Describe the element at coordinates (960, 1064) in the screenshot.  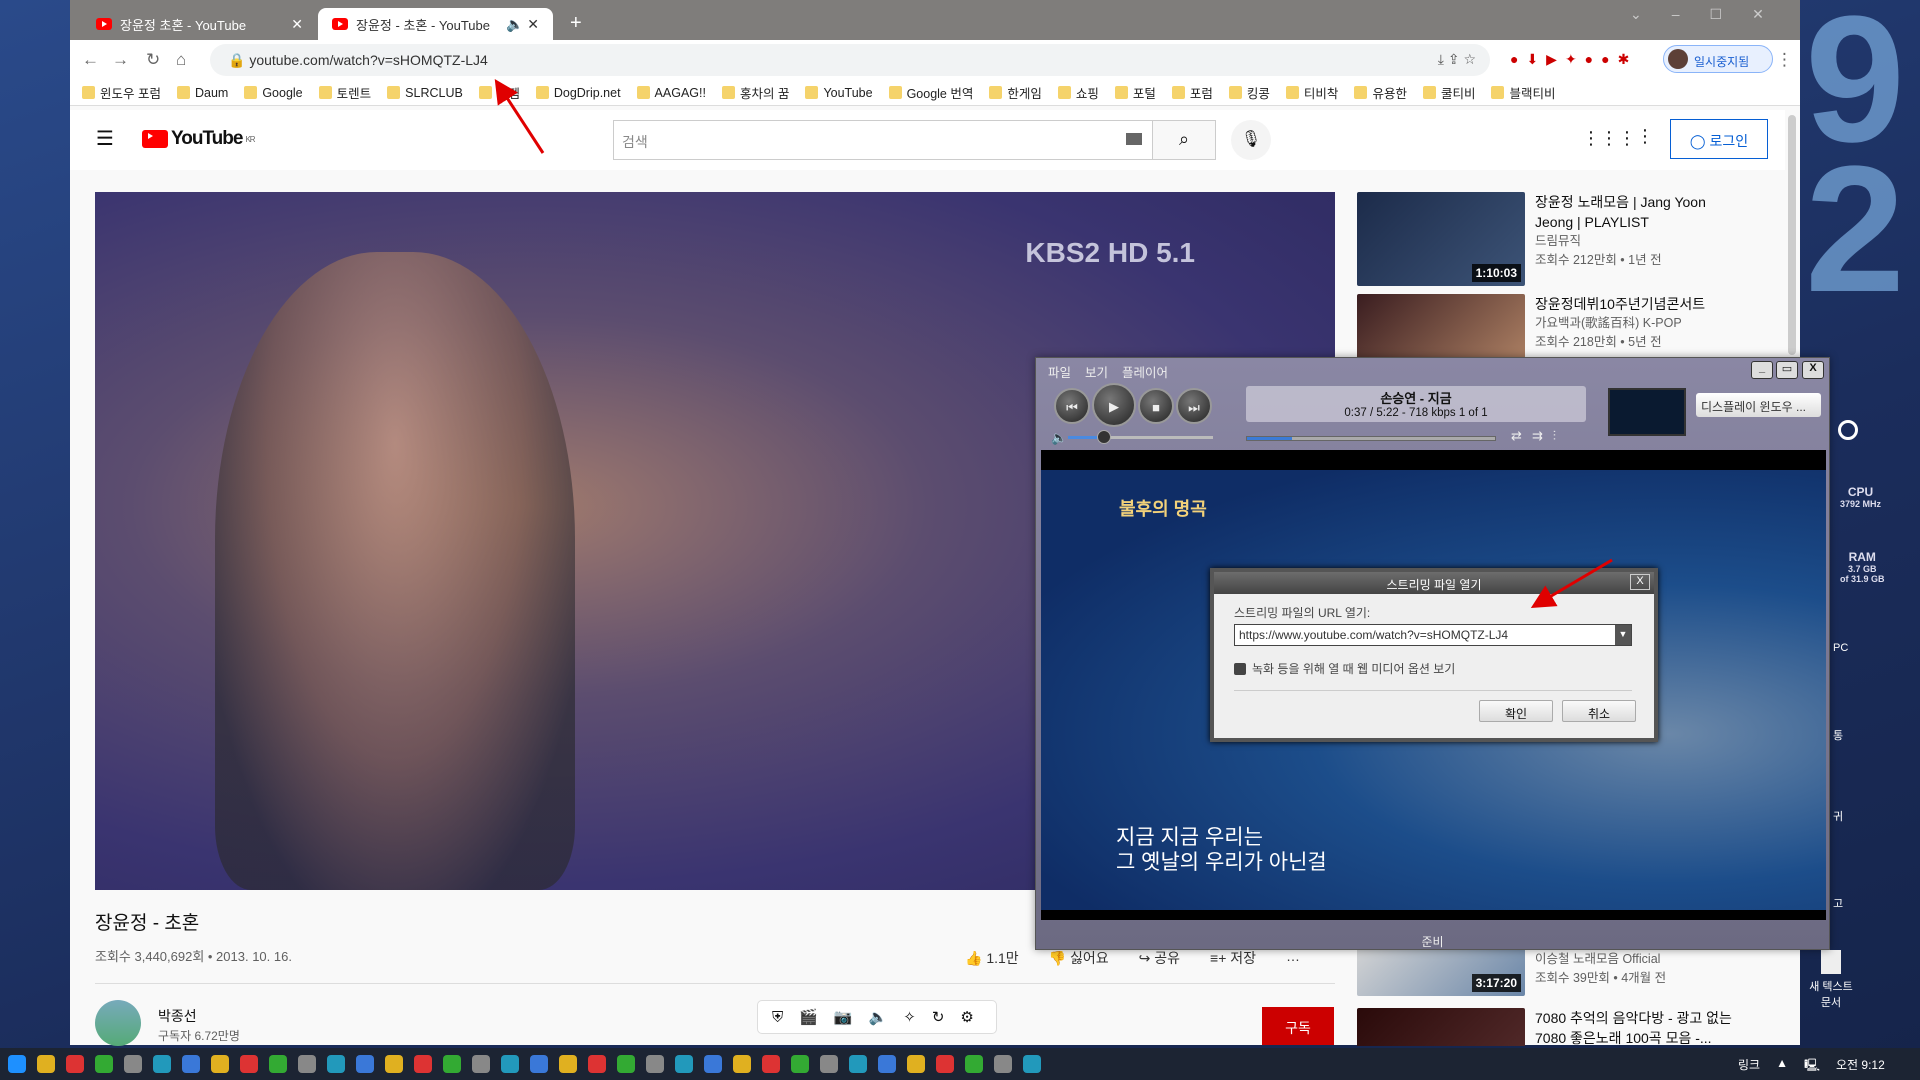
I see `taskbar` at that location.